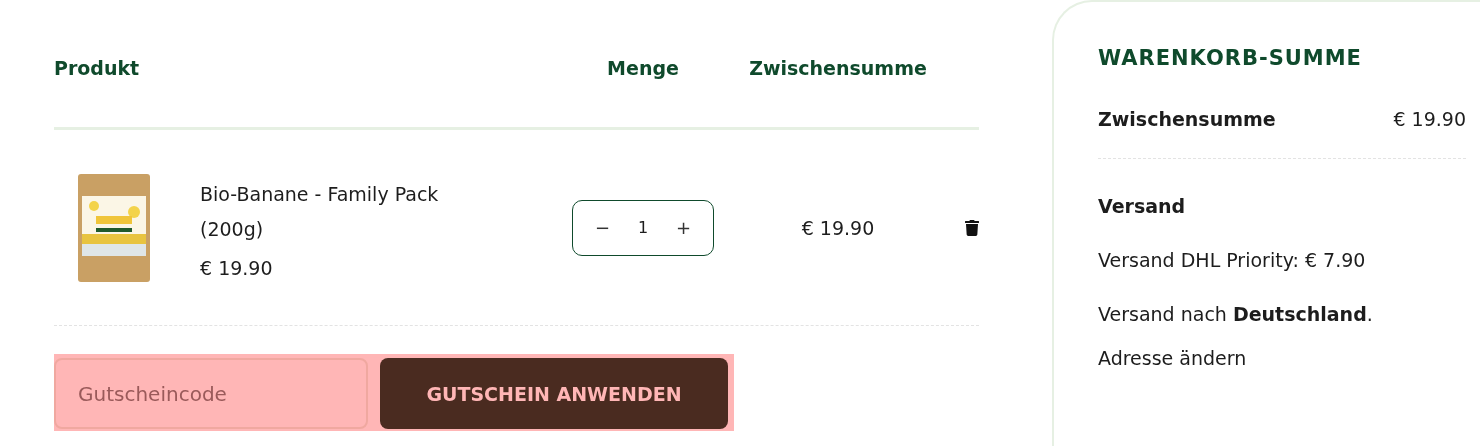  Describe the element at coordinates (838, 227) in the screenshot. I see `line-subtotal: € 19.90` at that location.